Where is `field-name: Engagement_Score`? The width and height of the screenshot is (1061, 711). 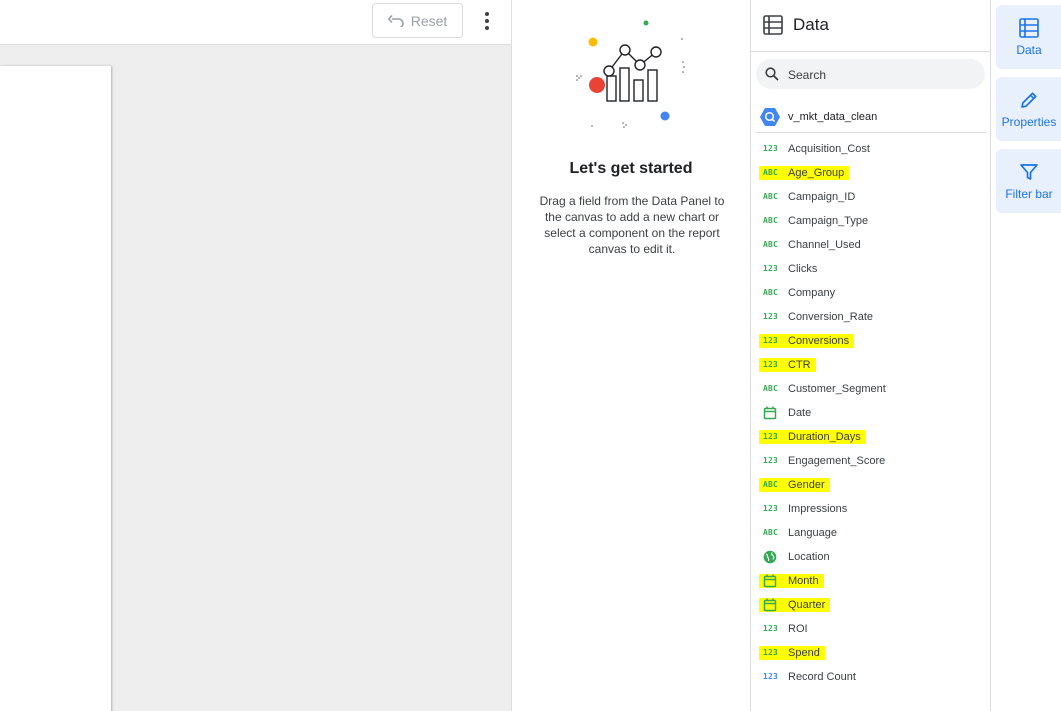 field-name: Engagement_Score is located at coordinates (837, 461).